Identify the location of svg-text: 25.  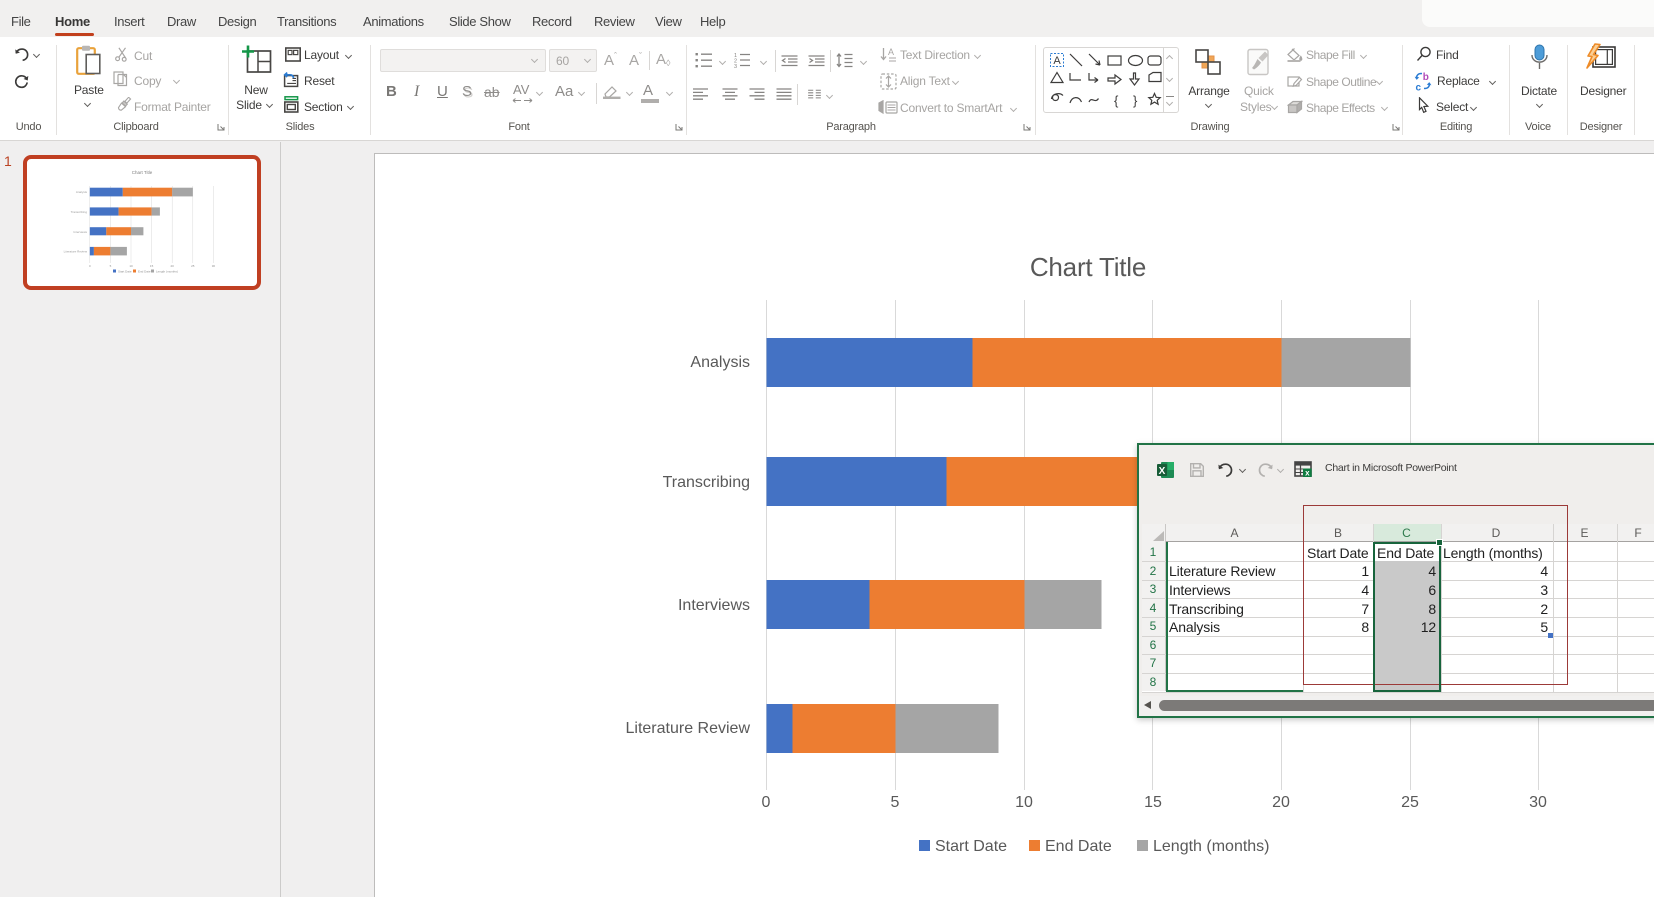
(193, 266).